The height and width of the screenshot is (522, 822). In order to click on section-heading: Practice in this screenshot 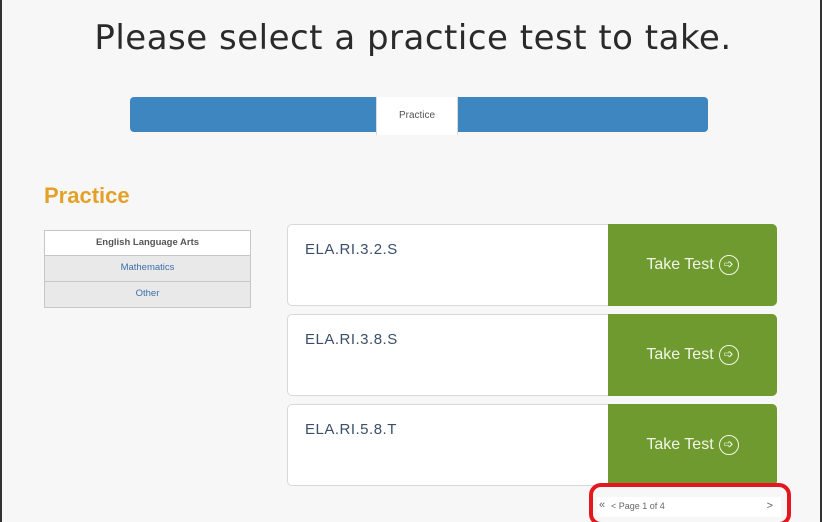, I will do `click(87, 195)`.